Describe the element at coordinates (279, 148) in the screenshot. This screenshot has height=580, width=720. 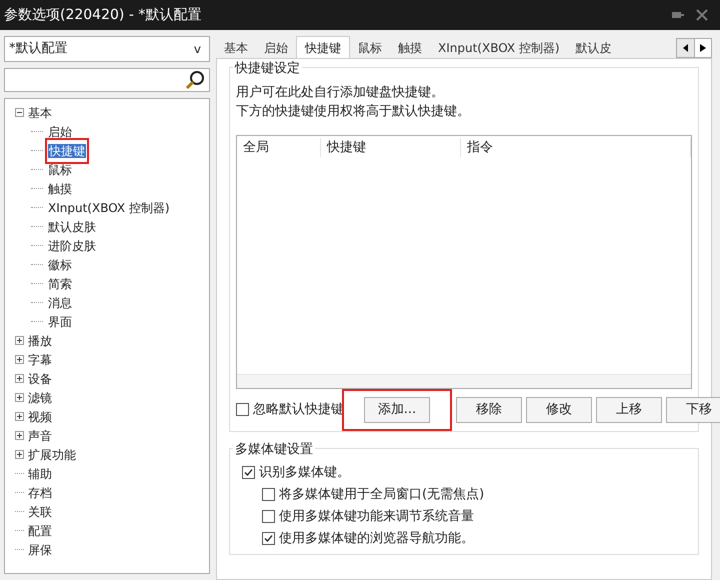
I see `column-header: 全局` at that location.